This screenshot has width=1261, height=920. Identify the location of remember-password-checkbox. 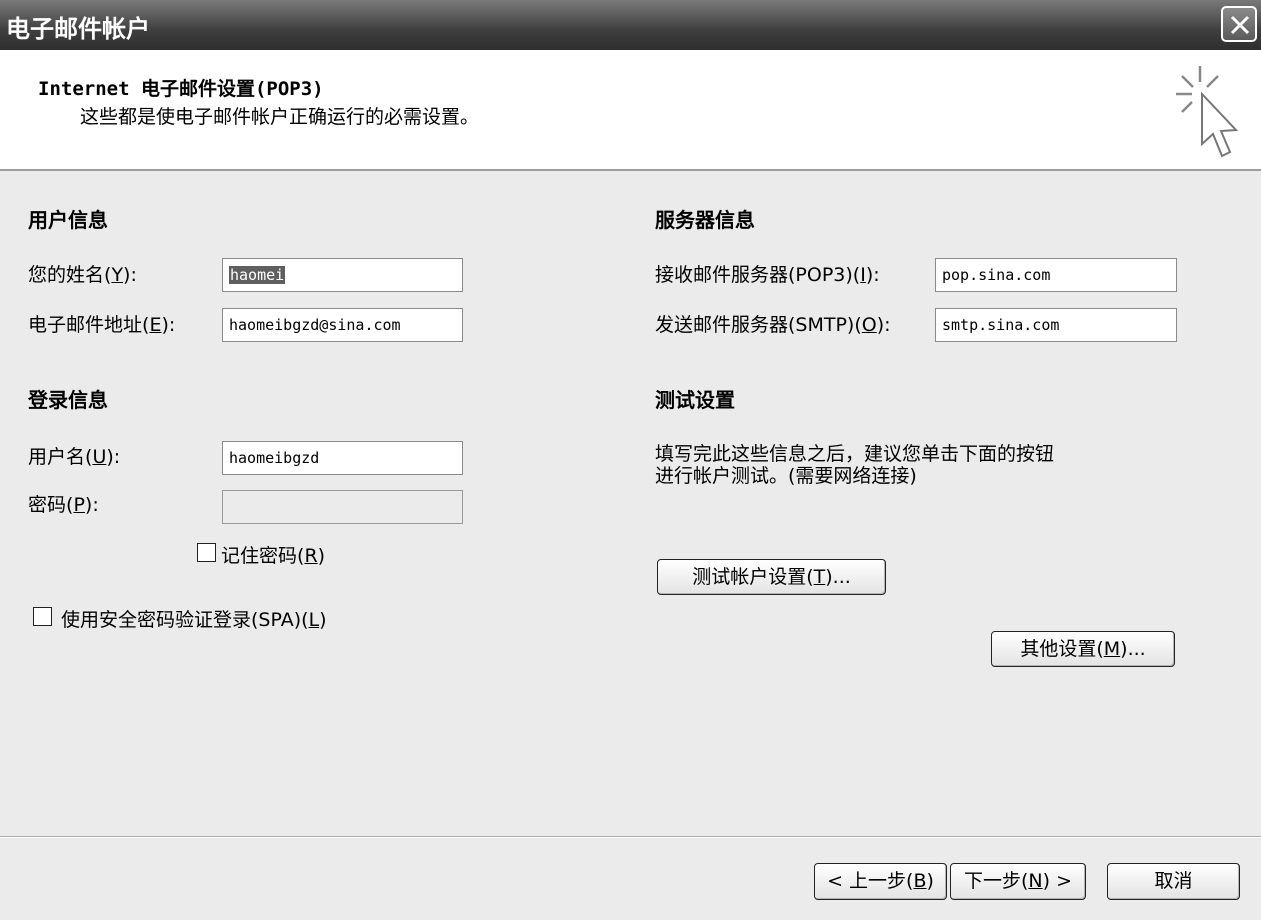
(206, 552).